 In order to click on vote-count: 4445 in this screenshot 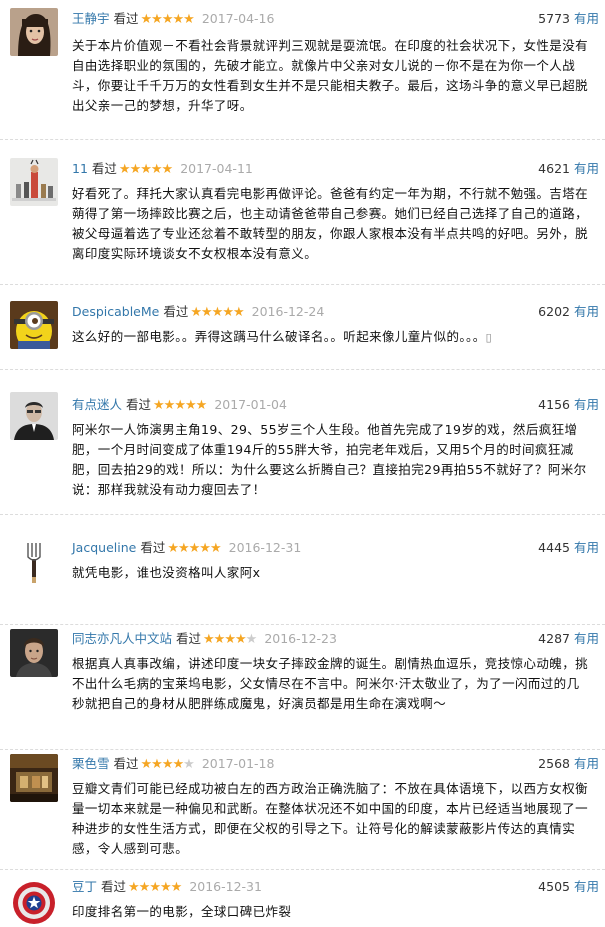, I will do `click(554, 547)`.